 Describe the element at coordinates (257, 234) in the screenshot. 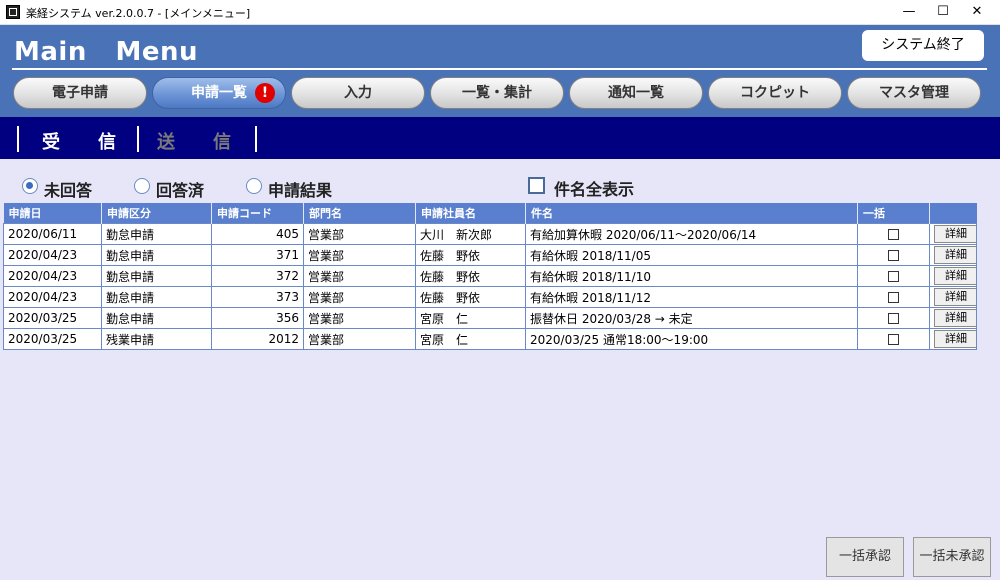

I see `cell-code: 405` at that location.